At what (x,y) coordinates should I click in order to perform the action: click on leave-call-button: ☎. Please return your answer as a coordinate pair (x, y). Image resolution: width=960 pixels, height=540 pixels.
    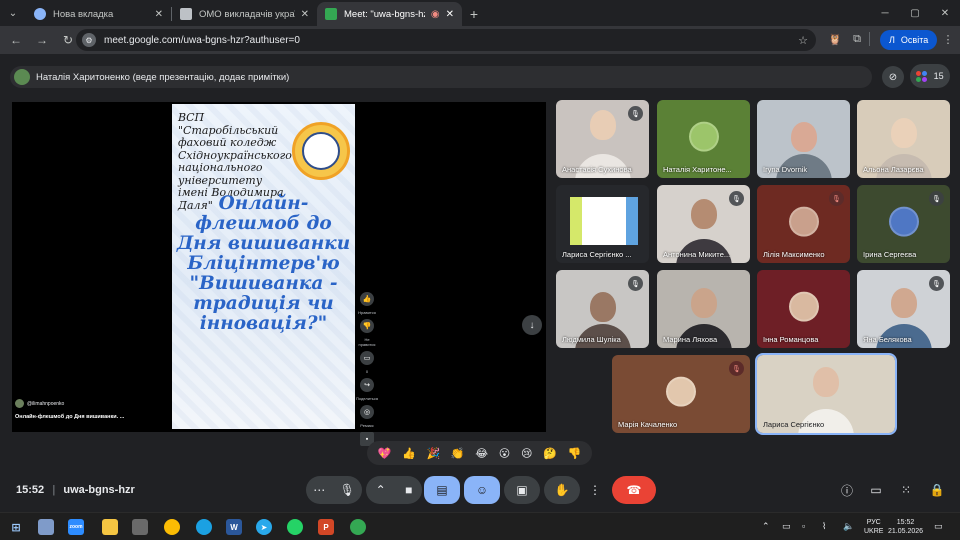
    Looking at the image, I should click on (634, 490).